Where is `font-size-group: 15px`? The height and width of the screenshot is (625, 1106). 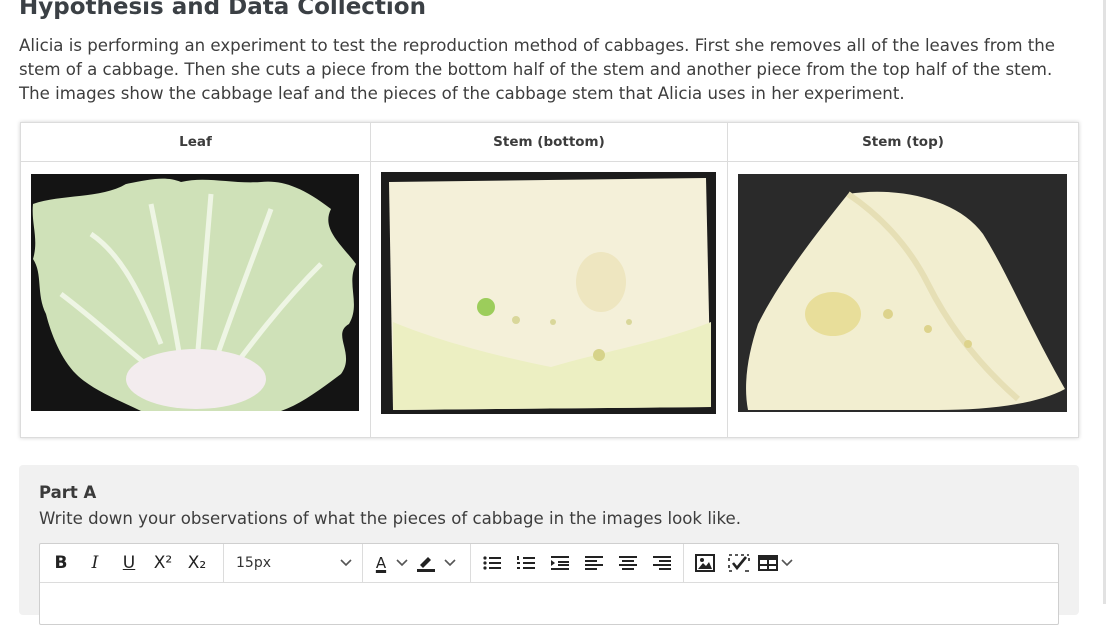
font-size-group: 15px is located at coordinates (293, 563).